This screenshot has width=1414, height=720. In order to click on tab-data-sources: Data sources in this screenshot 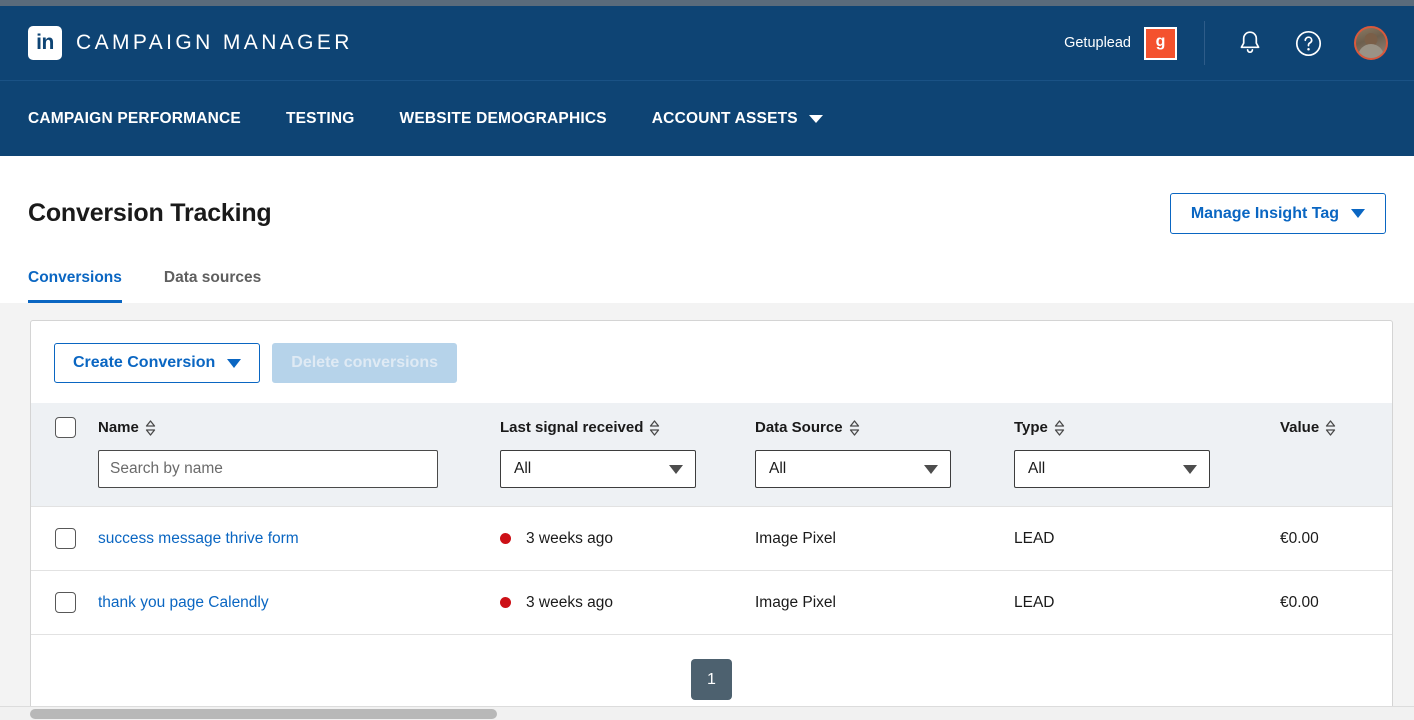, I will do `click(212, 286)`.